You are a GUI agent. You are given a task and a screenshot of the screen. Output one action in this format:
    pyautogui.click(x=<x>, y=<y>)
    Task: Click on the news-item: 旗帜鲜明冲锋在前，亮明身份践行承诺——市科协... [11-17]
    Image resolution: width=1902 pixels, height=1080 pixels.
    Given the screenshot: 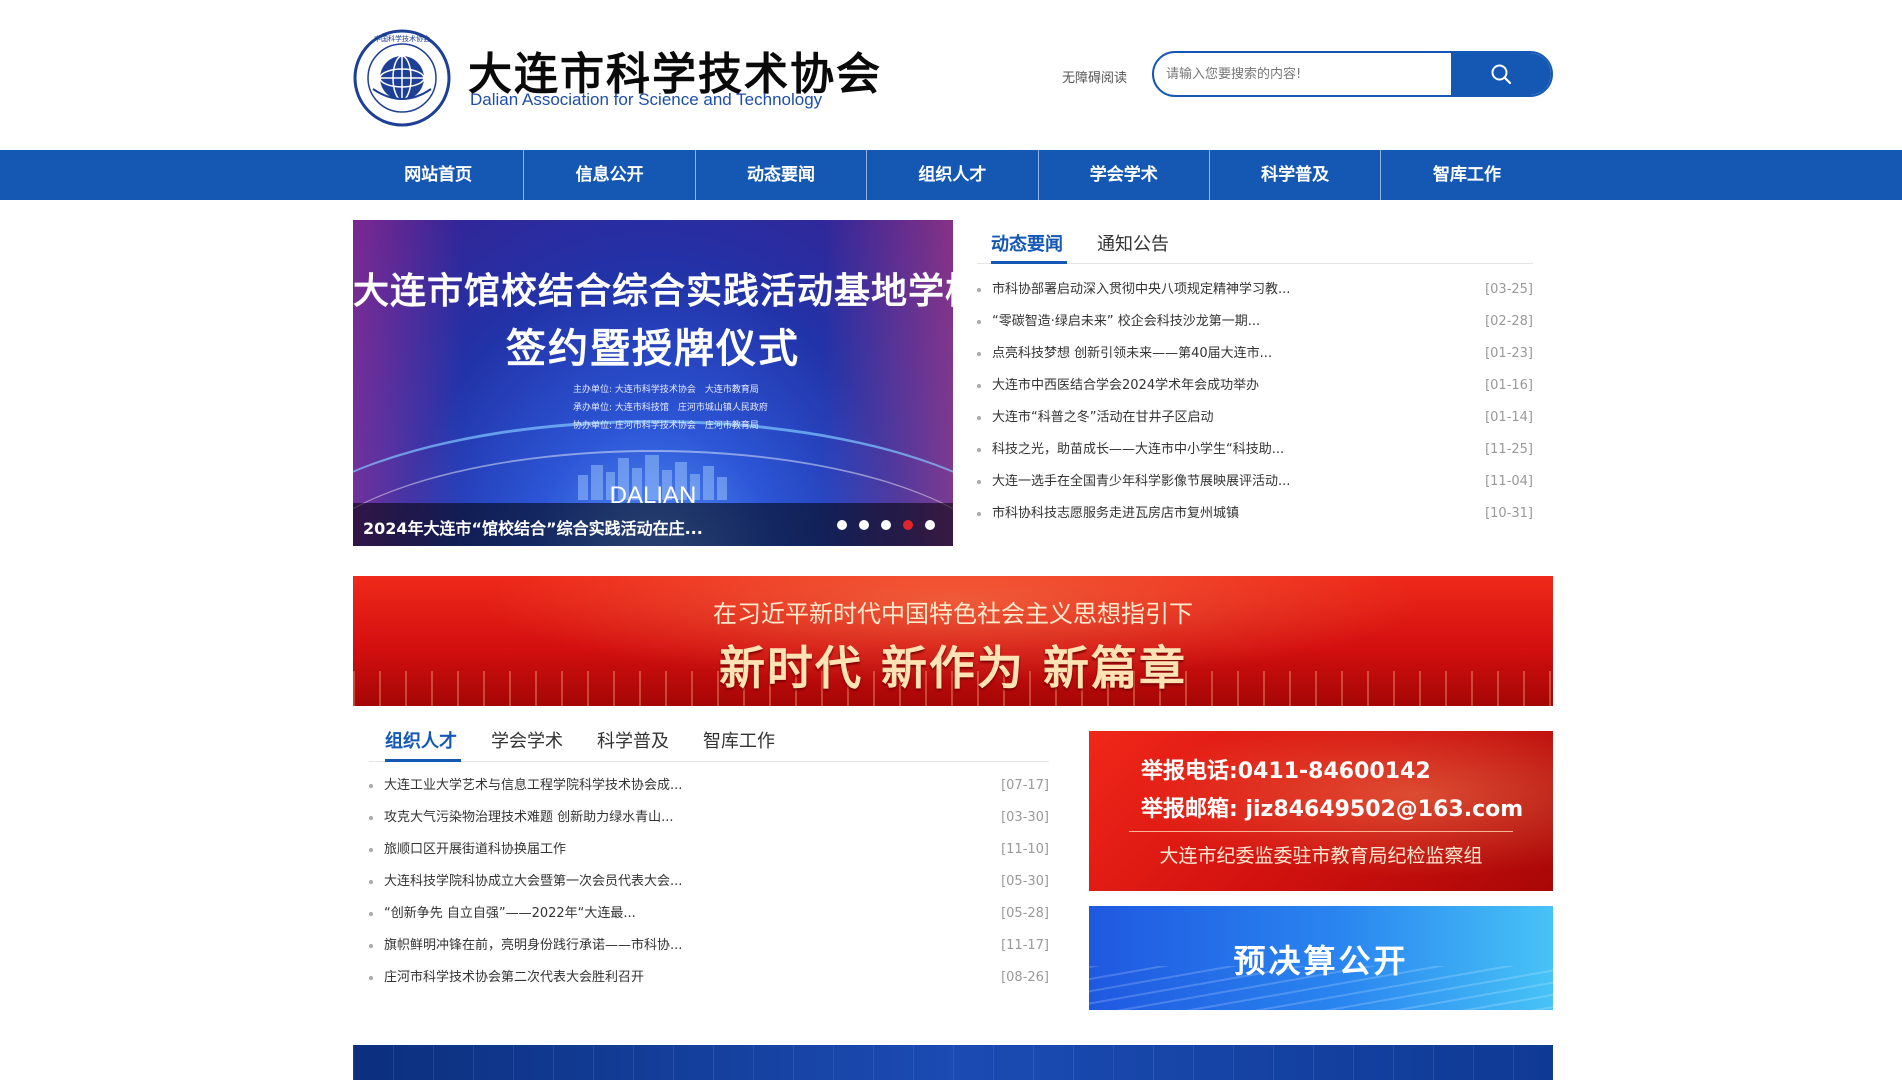 What is the action you would take?
    pyautogui.click(x=709, y=946)
    